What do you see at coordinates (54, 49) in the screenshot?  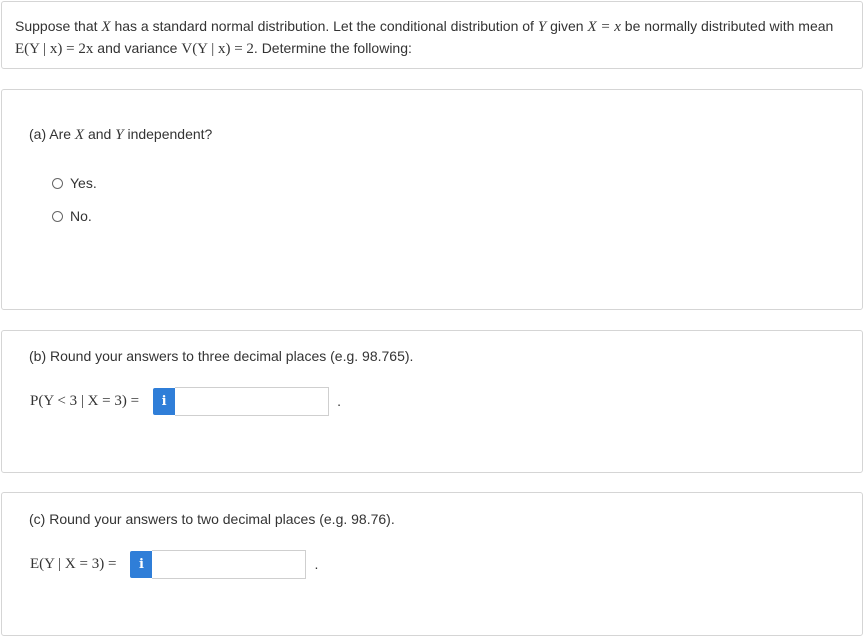 I see `mean-expr: E(Y | x) = 2x` at bounding box center [54, 49].